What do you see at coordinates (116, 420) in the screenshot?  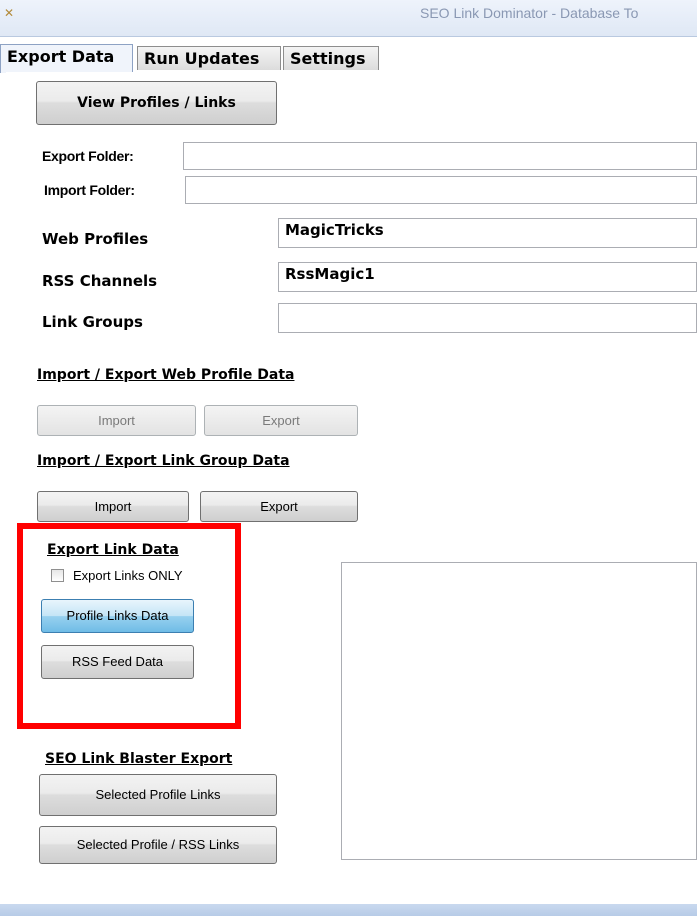 I see `web-profile-import-button: Import` at bounding box center [116, 420].